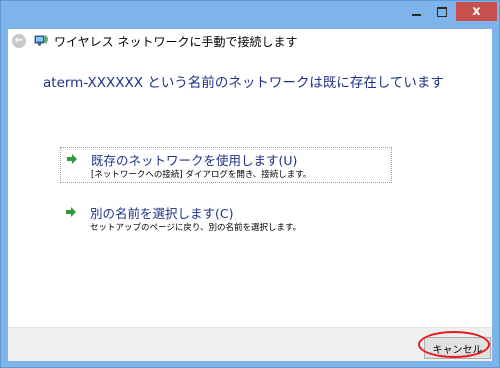  I want to click on close-button: x, so click(476, 11).